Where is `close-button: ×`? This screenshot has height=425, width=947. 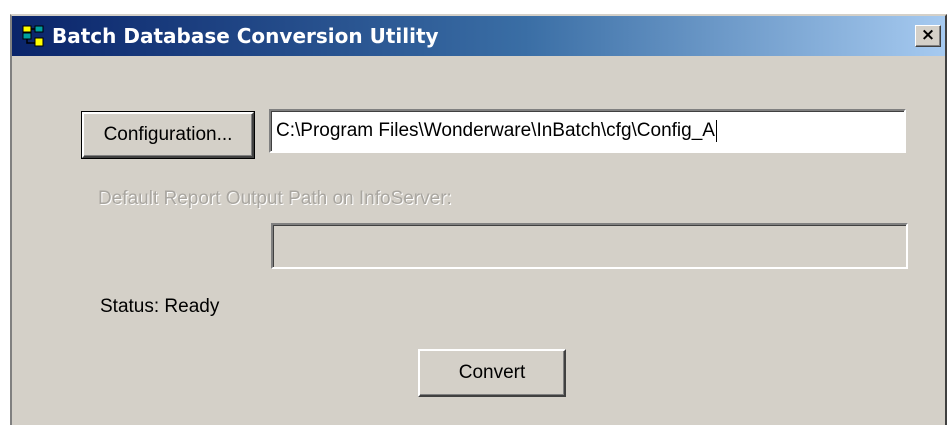
close-button: × is located at coordinates (928, 36).